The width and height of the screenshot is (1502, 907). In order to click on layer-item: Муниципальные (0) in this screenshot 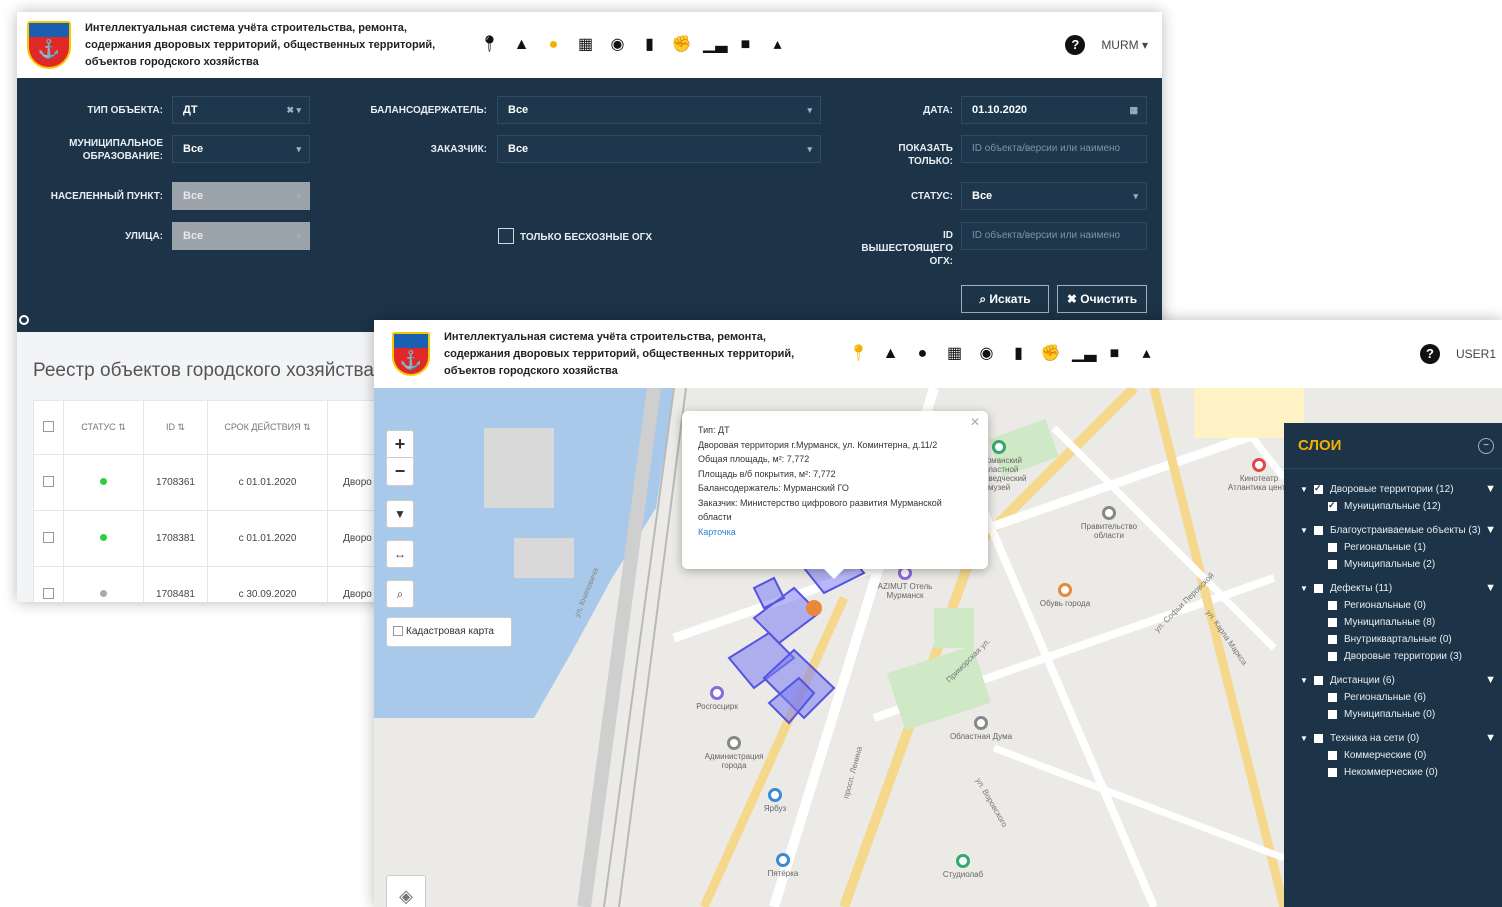, I will do `click(1393, 714)`.